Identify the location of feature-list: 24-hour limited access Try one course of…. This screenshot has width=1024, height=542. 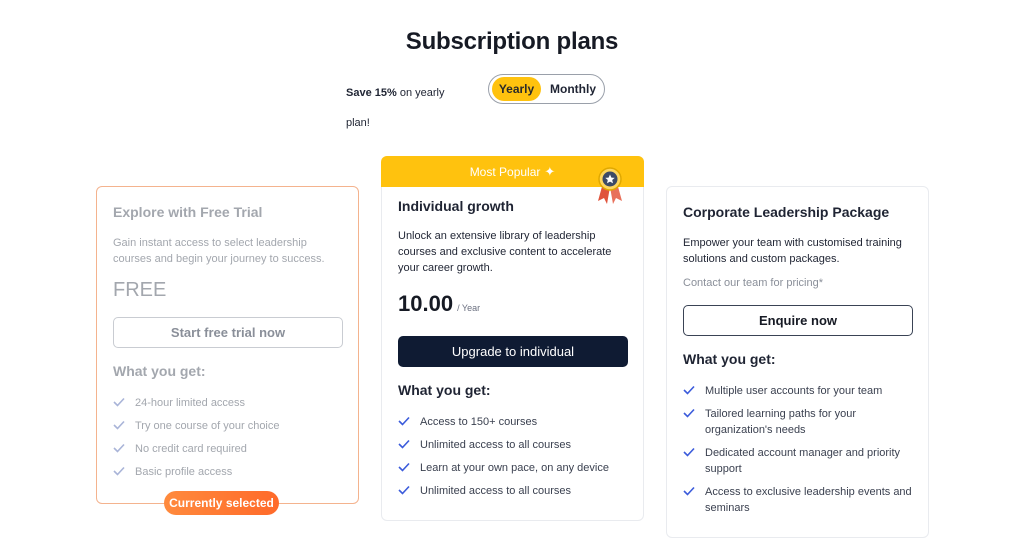
(229, 441).